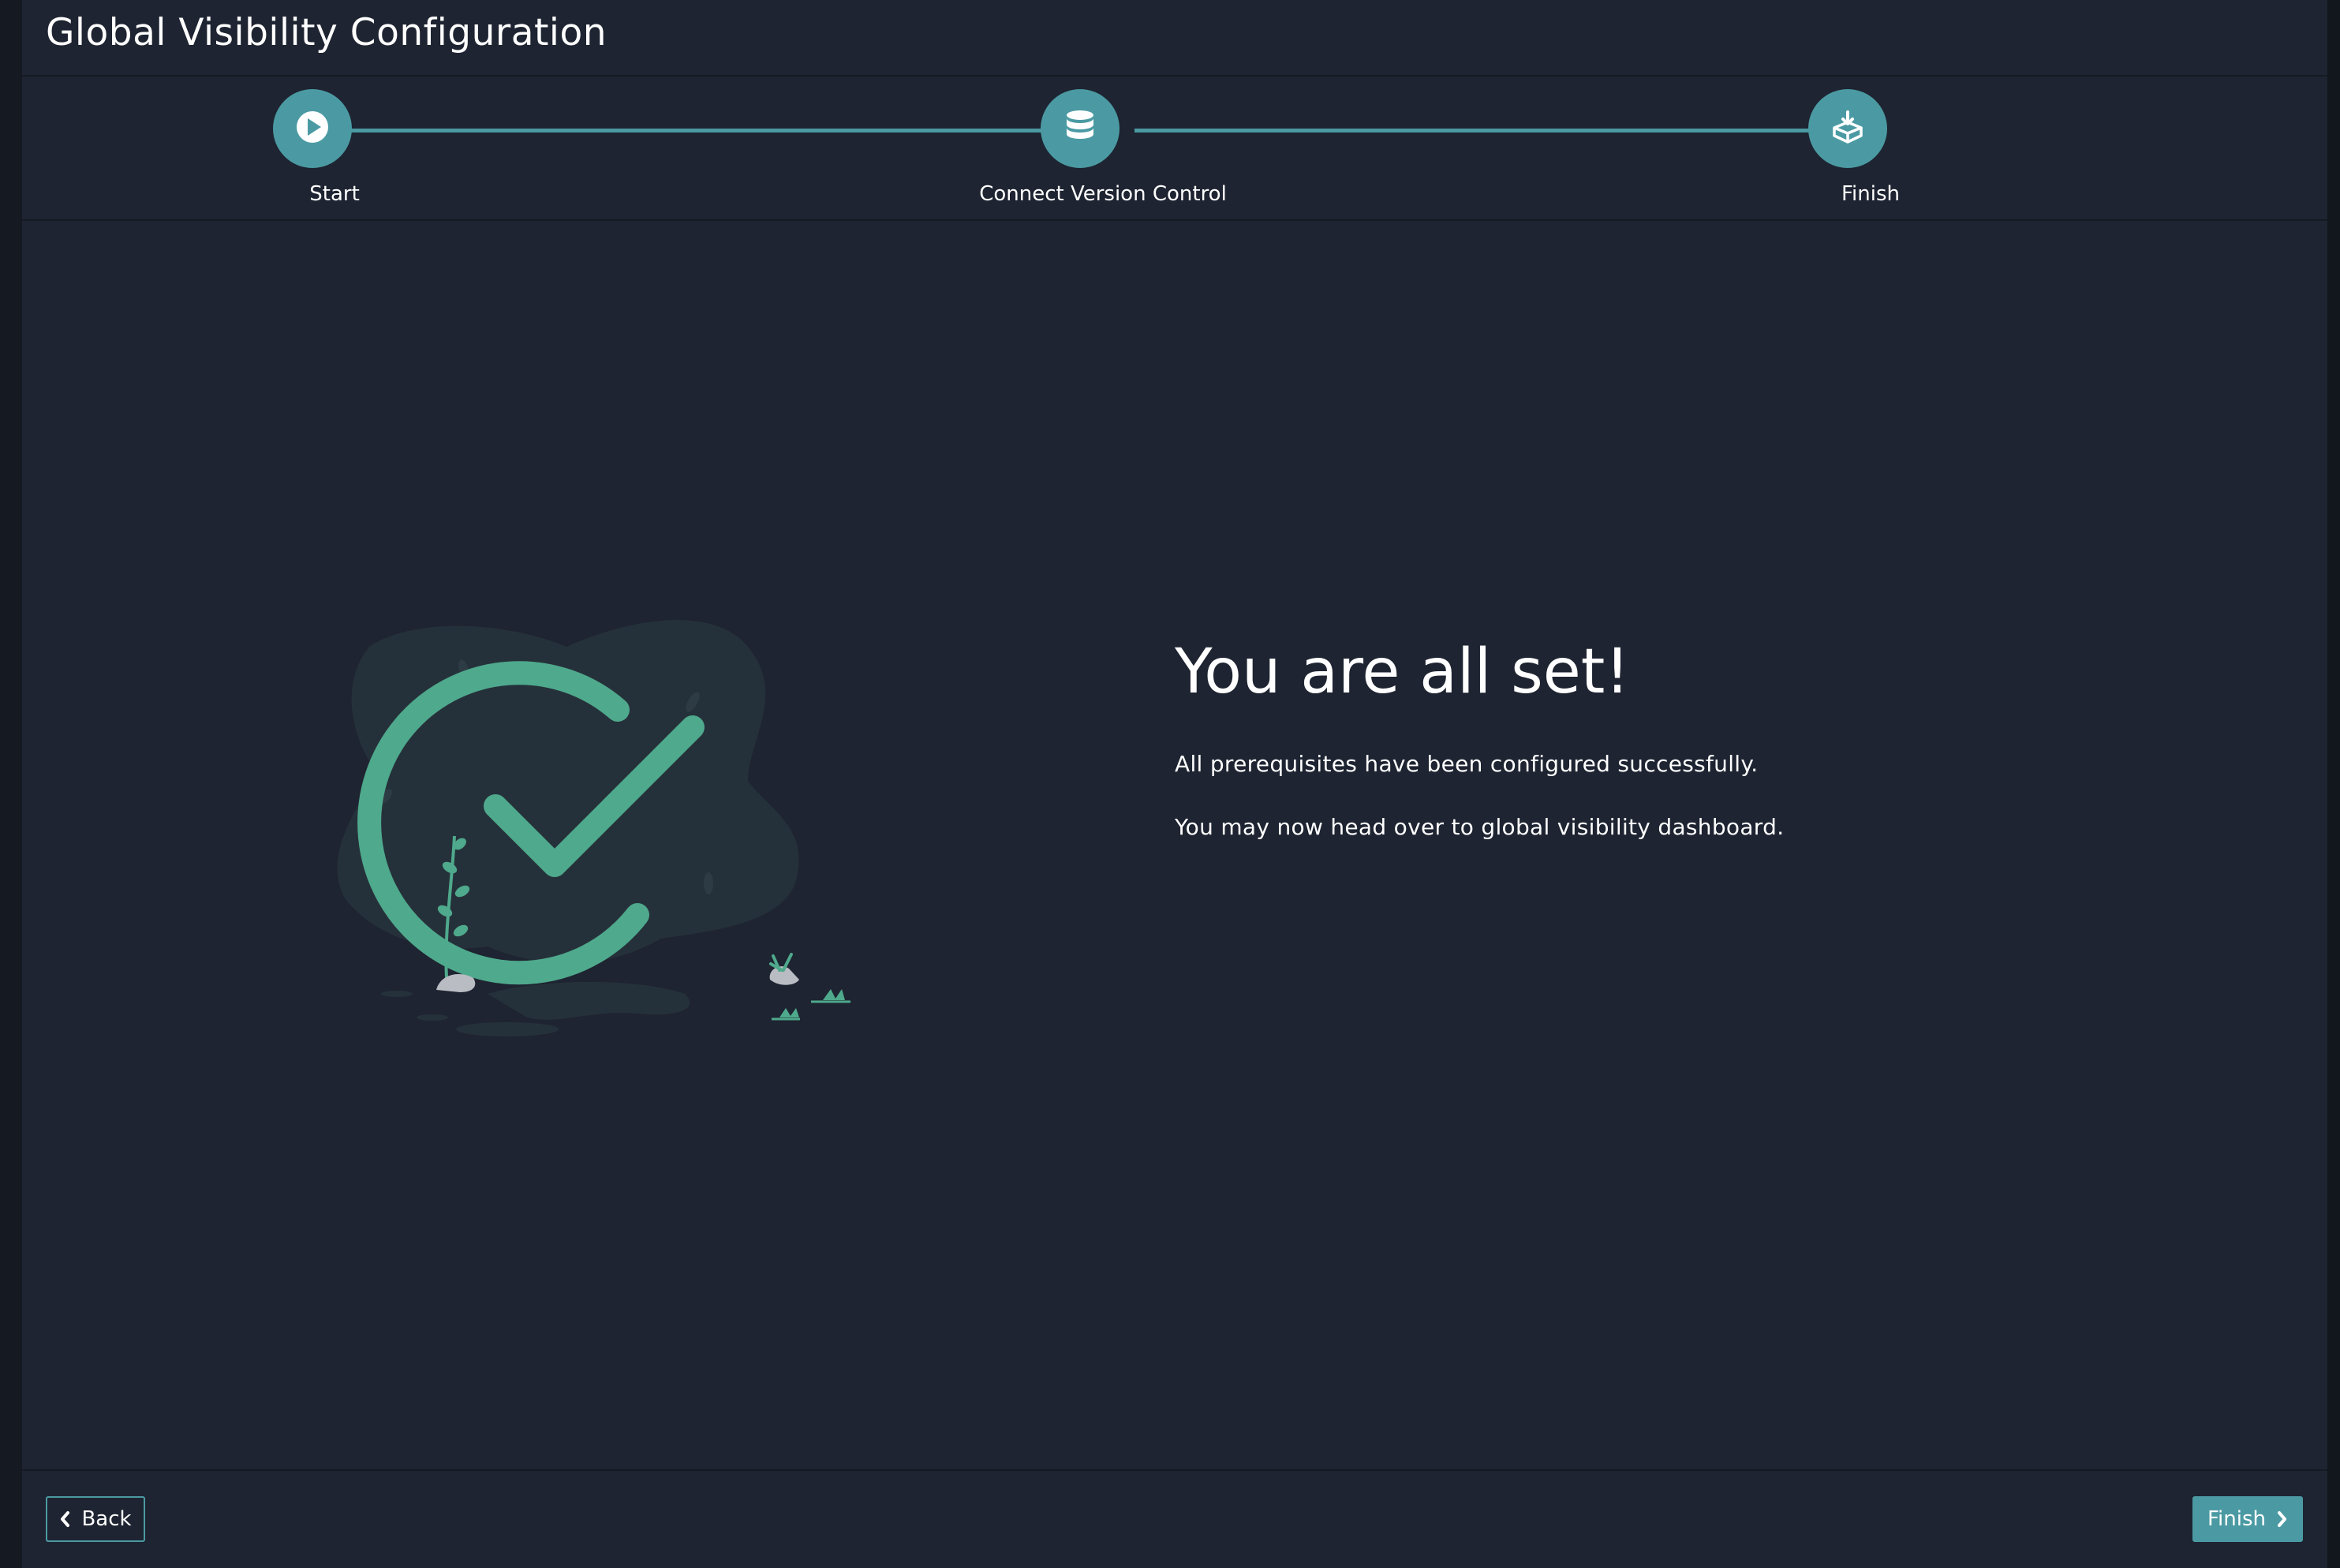 This screenshot has height=1568, width=2340. I want to click on step-start, so click(312, 128).